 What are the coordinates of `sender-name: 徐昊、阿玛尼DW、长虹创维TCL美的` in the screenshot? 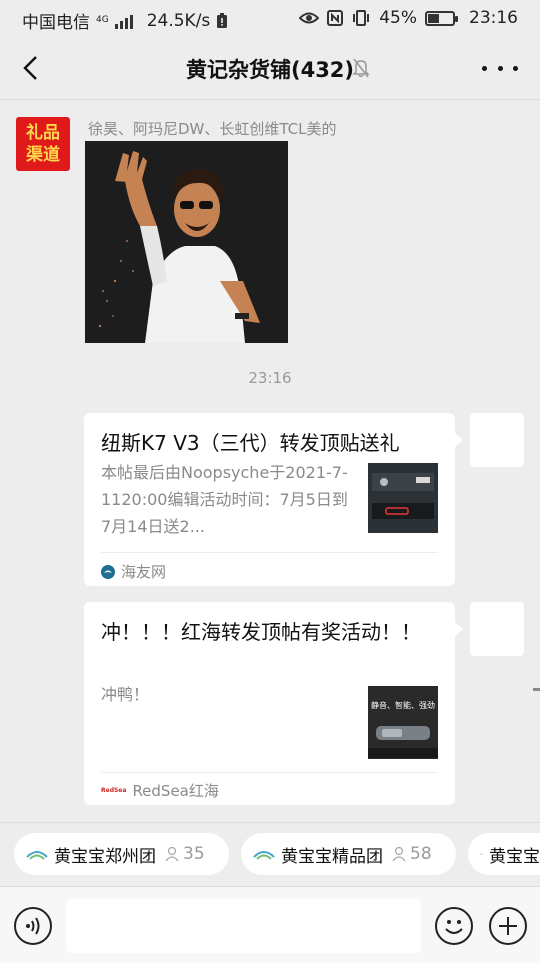 It's located at (212, 129).